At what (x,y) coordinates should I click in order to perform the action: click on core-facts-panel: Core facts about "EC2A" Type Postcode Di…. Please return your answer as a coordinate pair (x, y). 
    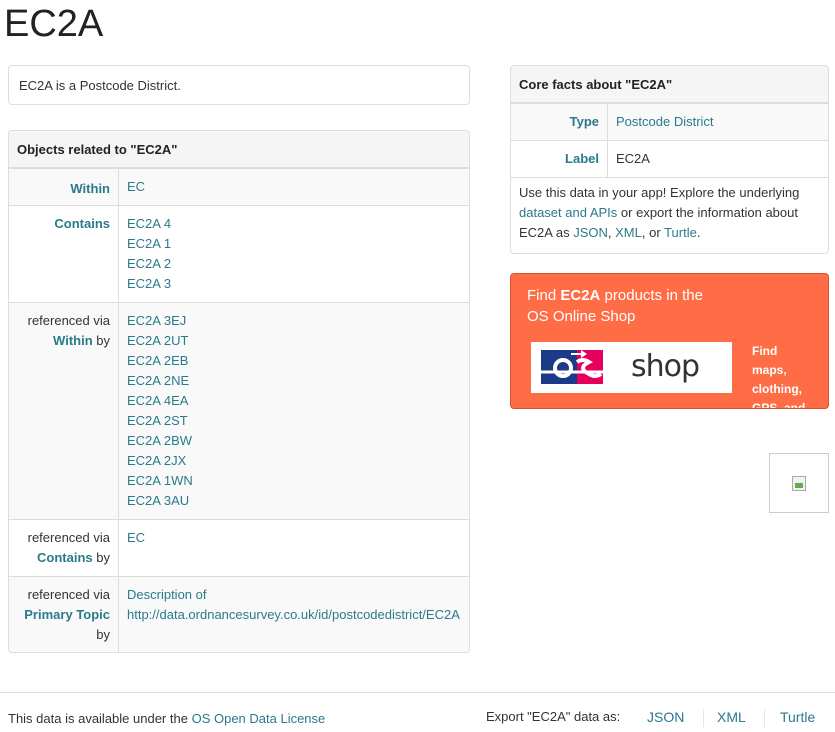
    Looking at the image, I should click on (669, 159).